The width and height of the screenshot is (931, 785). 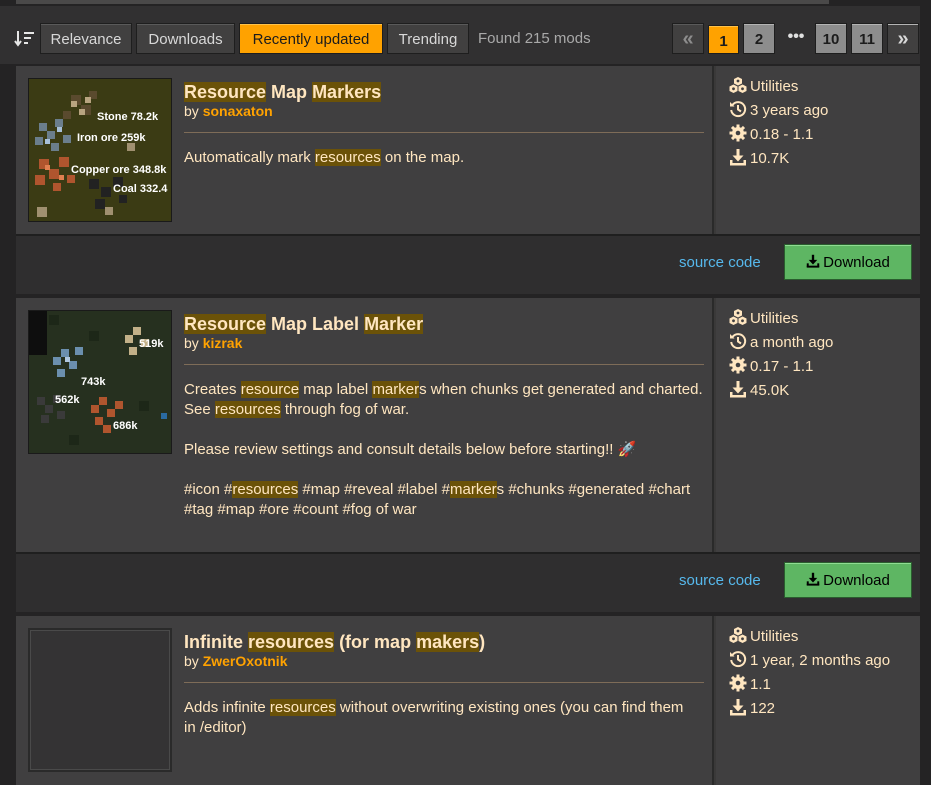 I want to click on mod-updated: a month ago, so click(x=781, y=342).